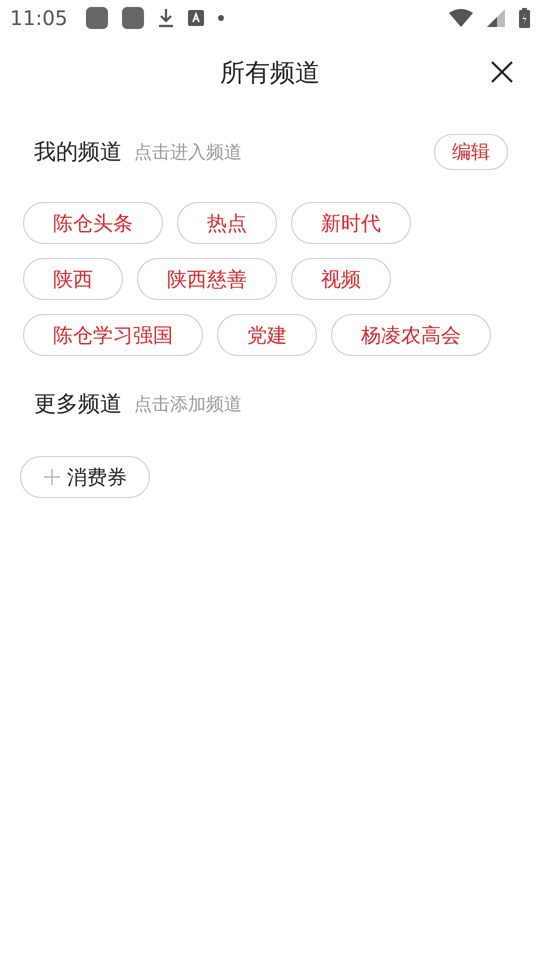 This screenshot has width=540, height=960. Describe the element at coordinates (188, 152) in the screenshot. I see `section-hint: 点击进入频道` at that location.